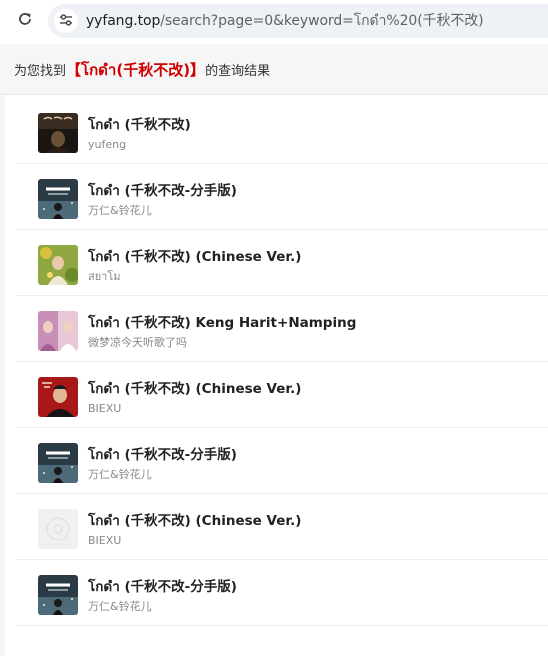 The image size is (548, 656). I want to click on song-item: โกดำ (千秋不改) (Chinese Ver.) สยาโม, so click(282, 263).